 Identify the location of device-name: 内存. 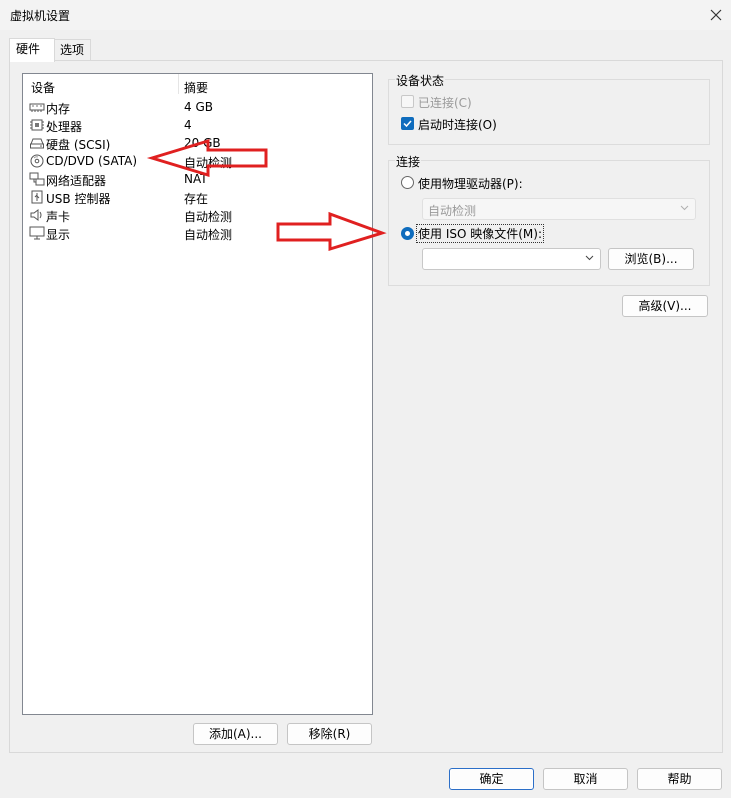
(58, 109).